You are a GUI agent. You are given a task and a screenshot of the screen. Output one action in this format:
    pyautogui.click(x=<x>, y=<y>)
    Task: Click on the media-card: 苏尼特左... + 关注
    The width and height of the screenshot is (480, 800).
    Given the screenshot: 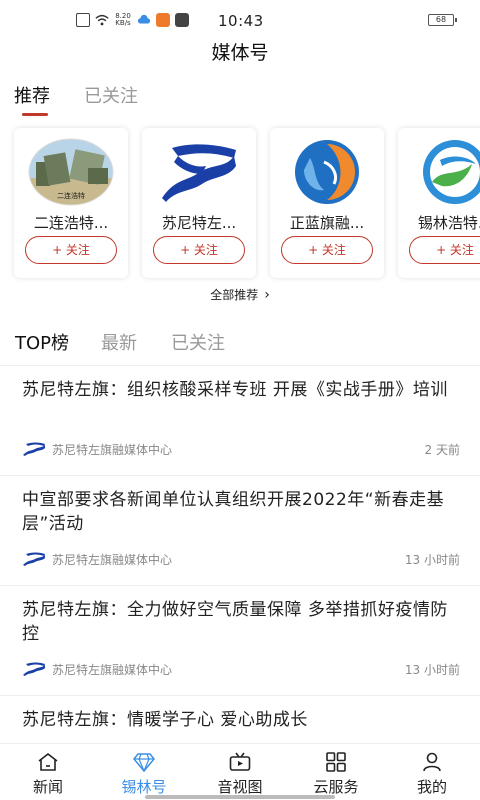 What is the action you would take?
    pyautogui.click(x=199, y=203)
    